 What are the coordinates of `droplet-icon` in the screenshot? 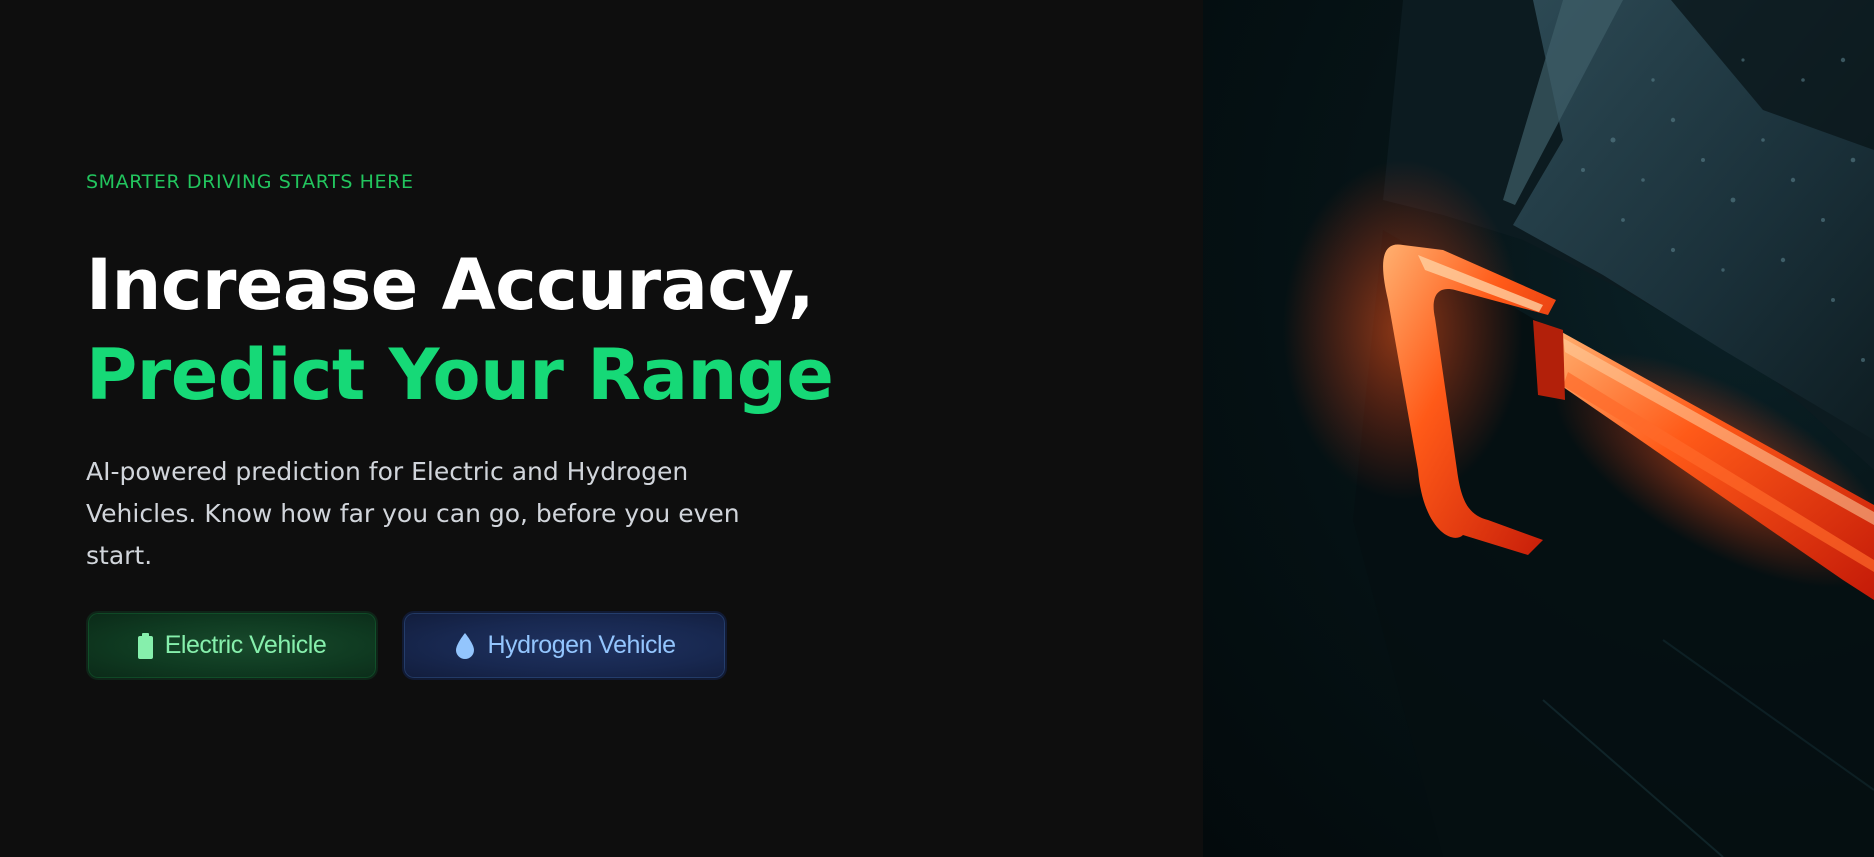 It's located at (464, 645).